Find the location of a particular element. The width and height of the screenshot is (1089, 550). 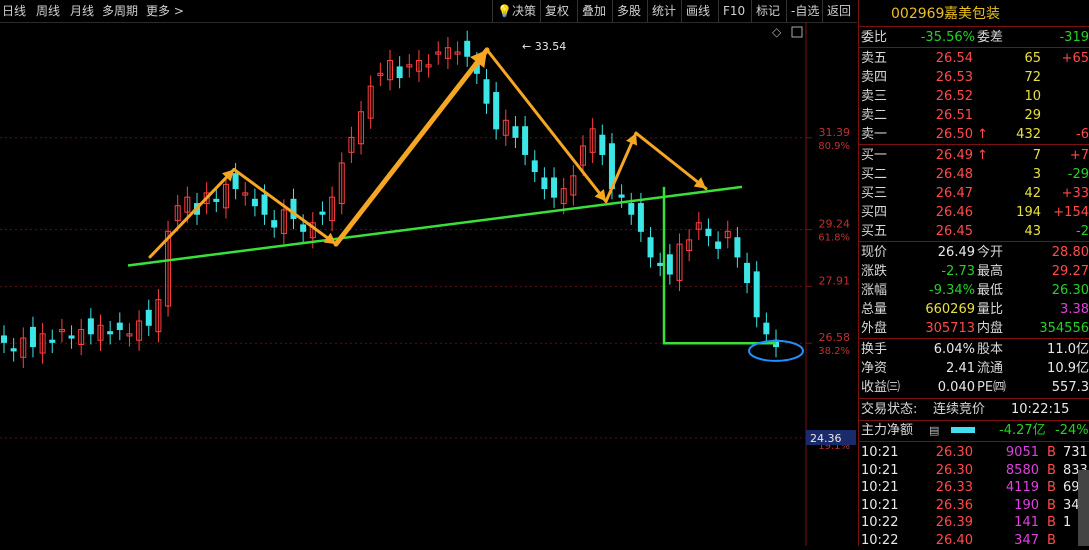

period-multi-tab: 多周期 is located at coordinates (120, 11).